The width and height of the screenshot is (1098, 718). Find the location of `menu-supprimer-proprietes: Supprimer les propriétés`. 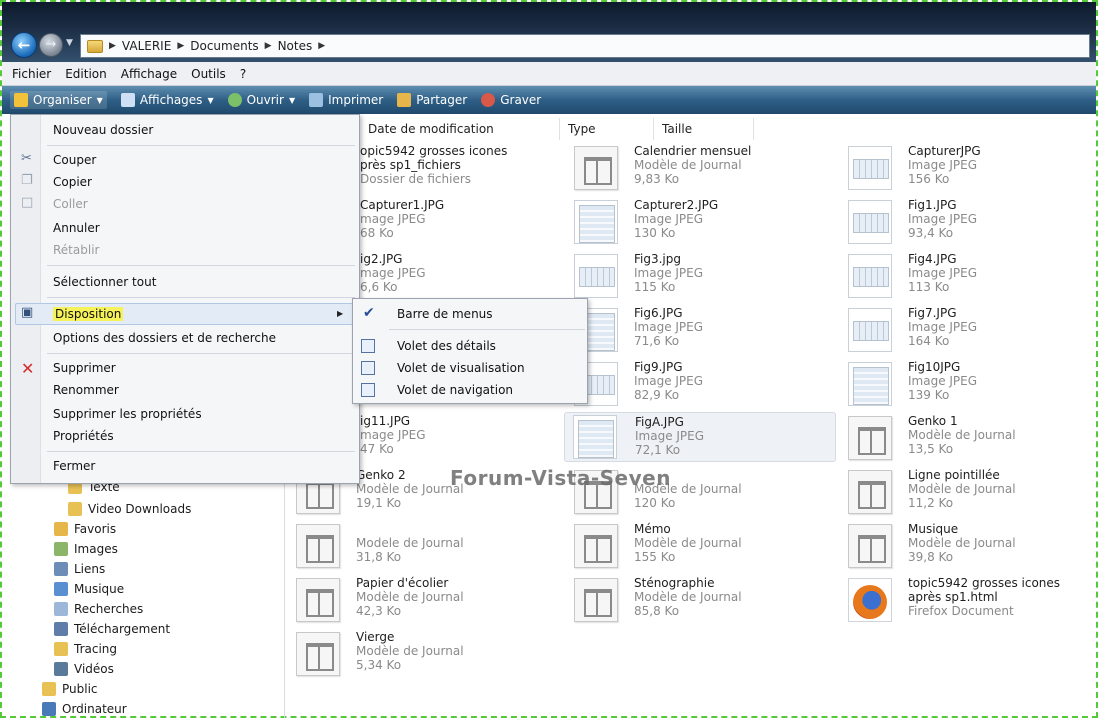

menu-supprimer-proprietes: Supprimer les propriétés is located at coordinates (127, 414).